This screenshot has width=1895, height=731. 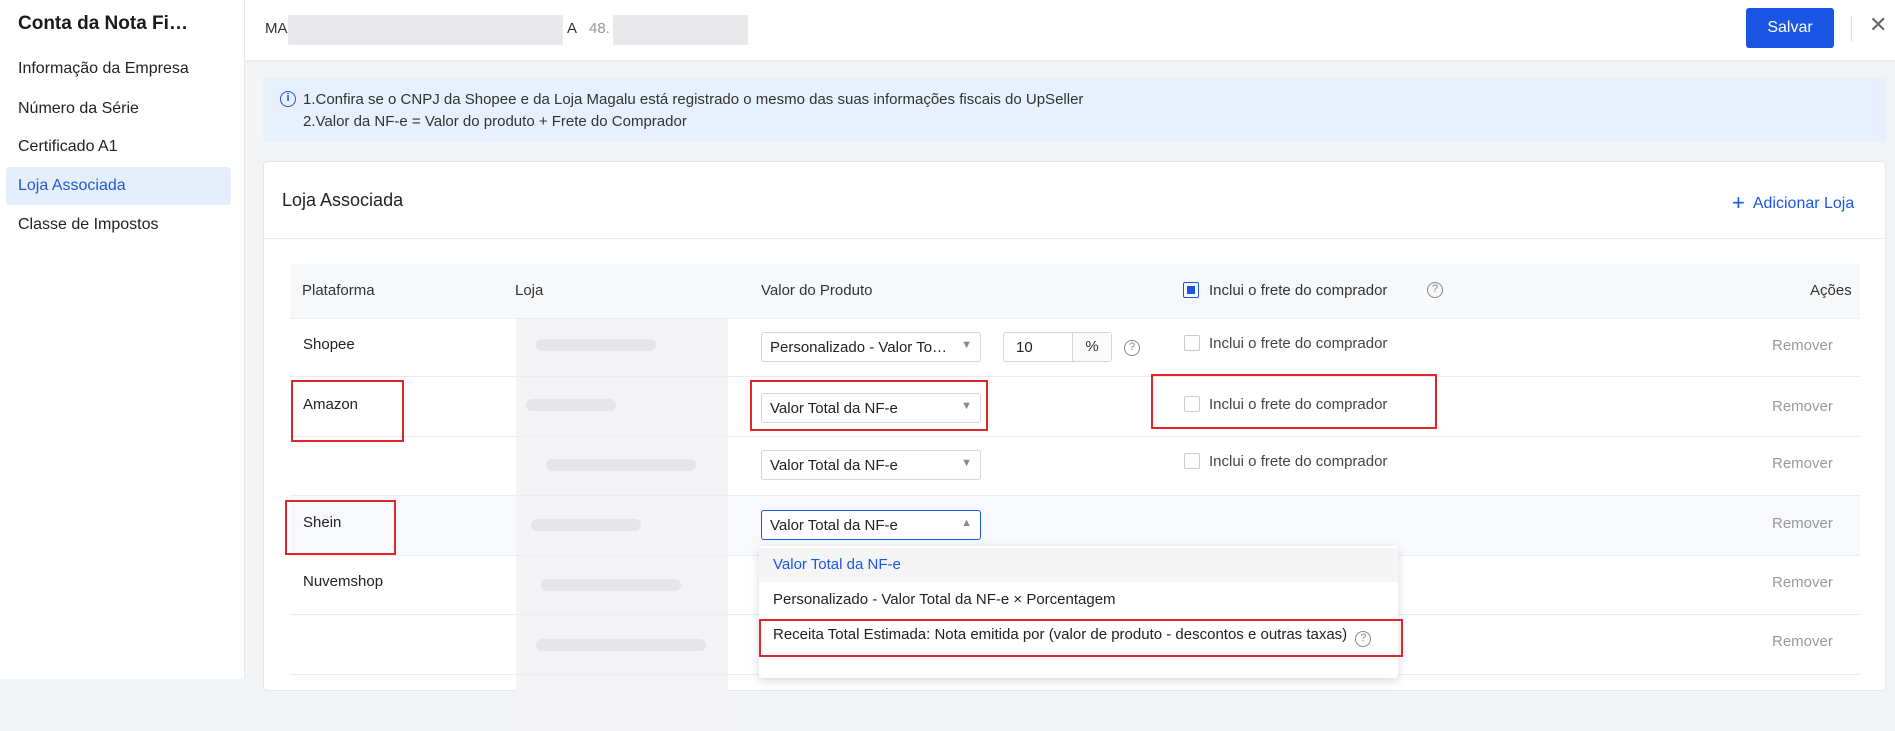 I want to click on save-button: Salvar, so click(x=1790, y=28).